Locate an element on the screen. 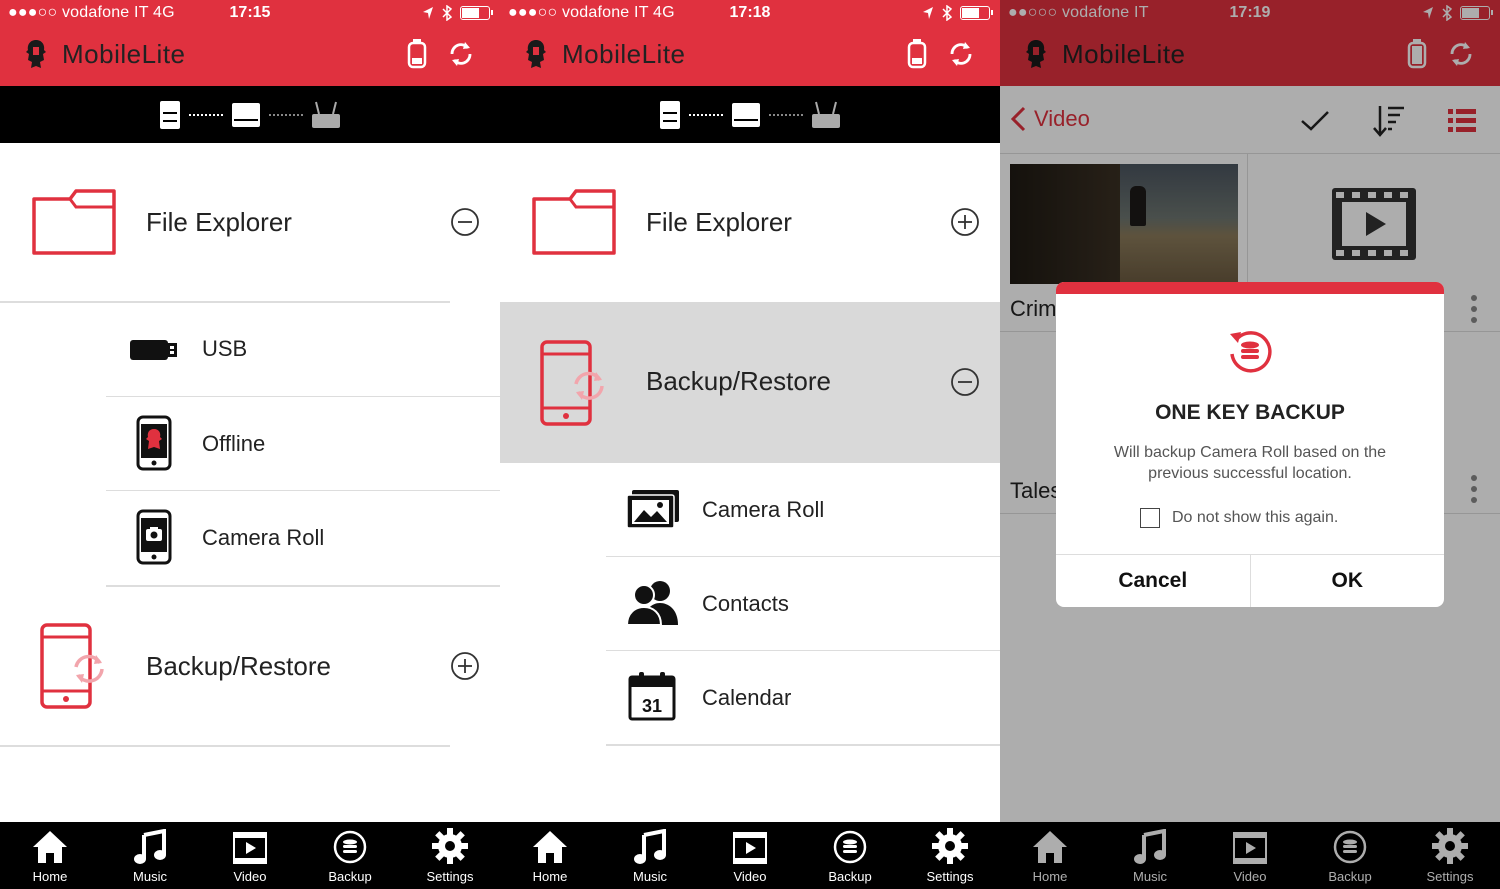 The height and width of the screenshot is (889, 1500). dialog-accent-bar is located at coordinates (1250, 288).